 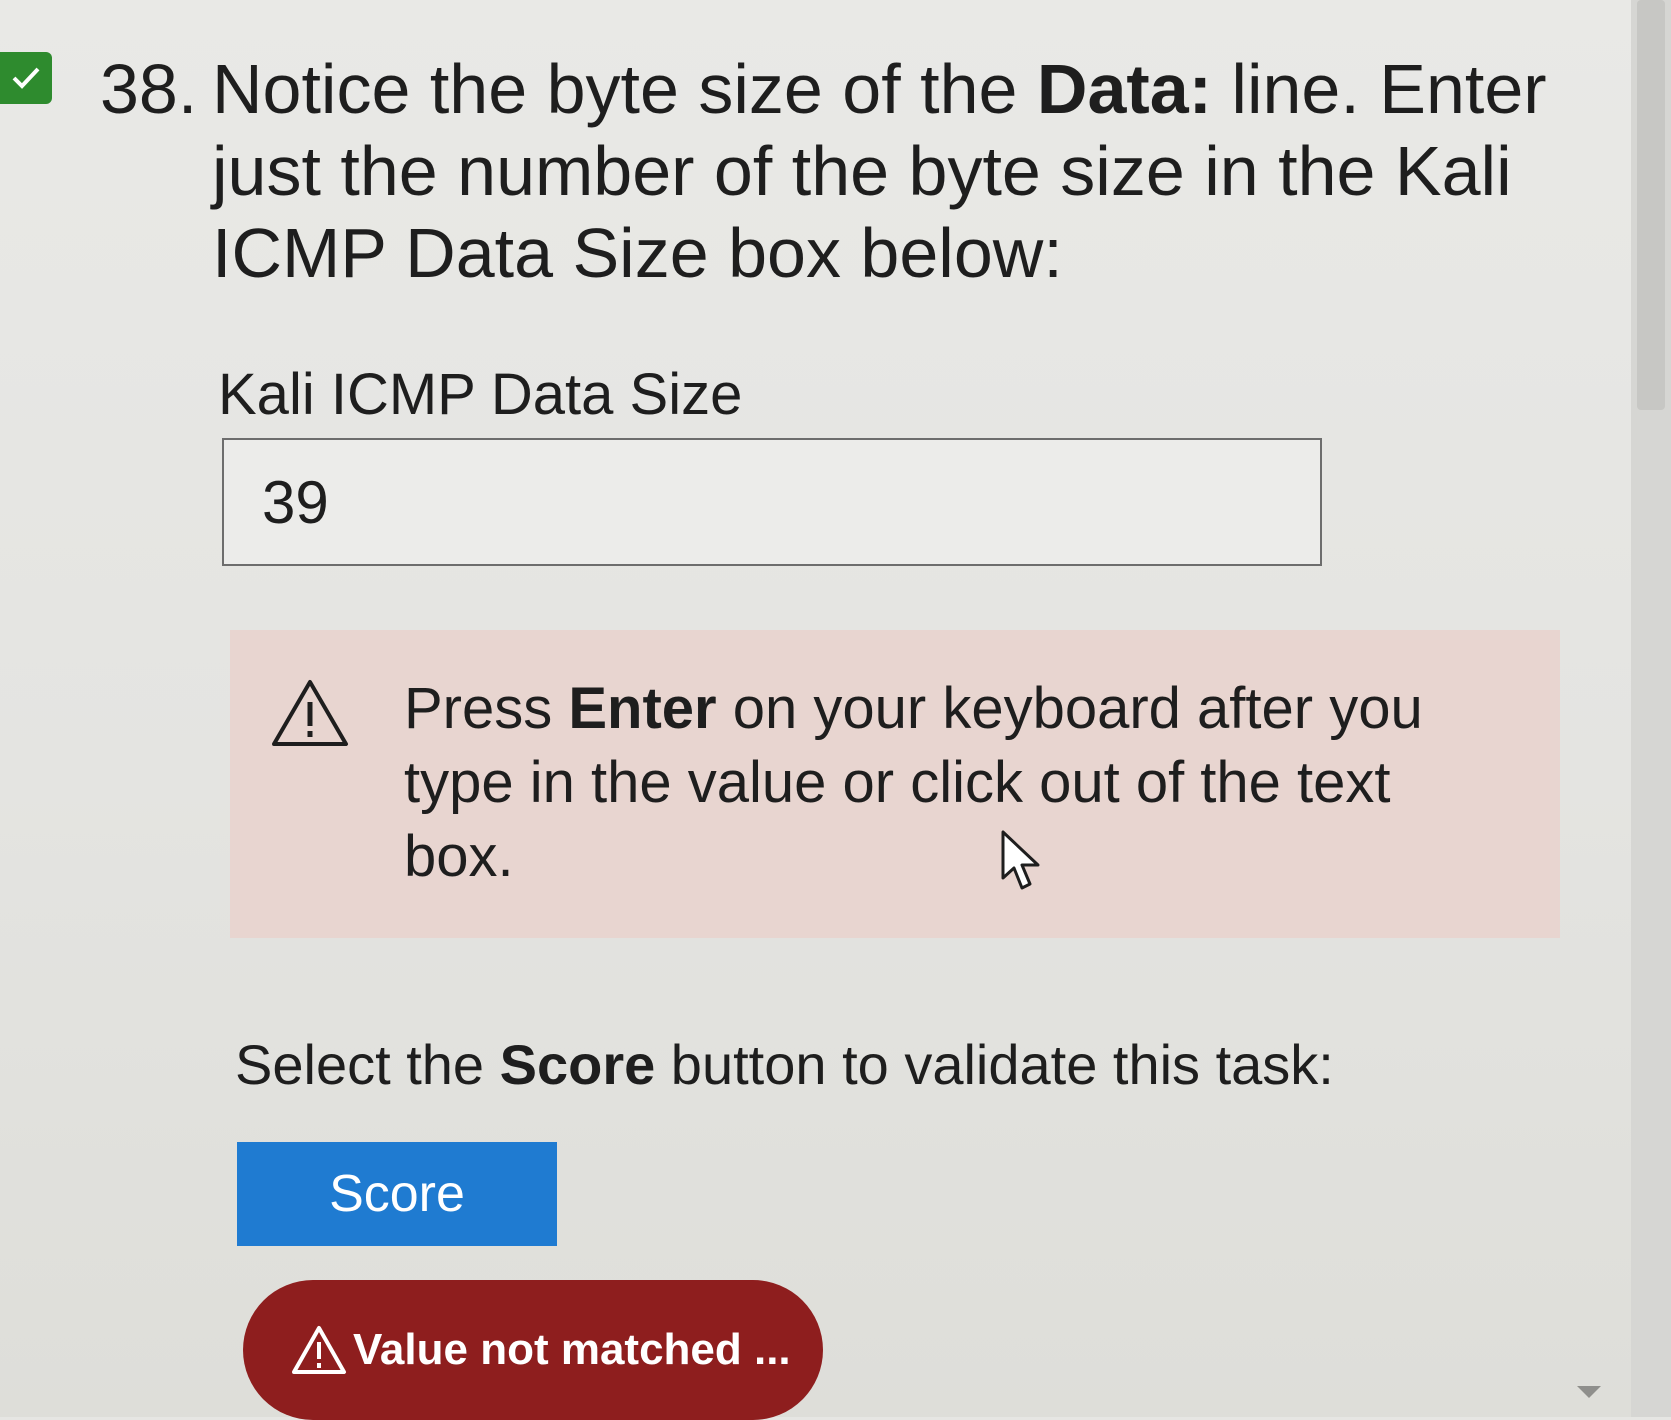 What do you see at coordinates (1651, 708) in the screenshot?
I see `vertical-scrollbar` at bounding box center [1651, 708].